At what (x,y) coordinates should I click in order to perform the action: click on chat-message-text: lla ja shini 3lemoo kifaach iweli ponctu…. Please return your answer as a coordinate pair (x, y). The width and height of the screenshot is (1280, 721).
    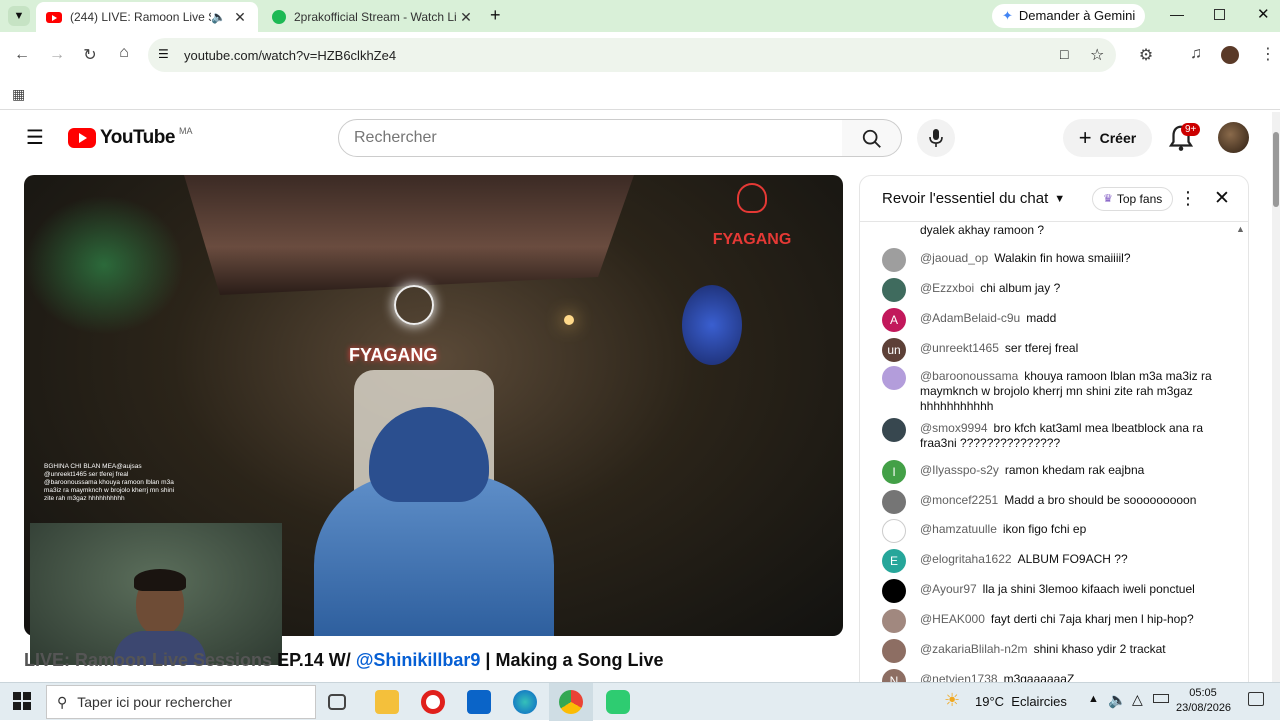
    Looking at the image, I should click on (1088, 589).